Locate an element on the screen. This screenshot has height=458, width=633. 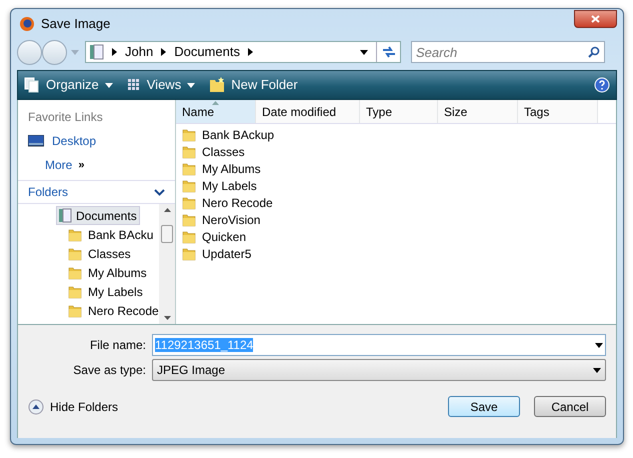
more-link: More is located at coordinates (58, 165).